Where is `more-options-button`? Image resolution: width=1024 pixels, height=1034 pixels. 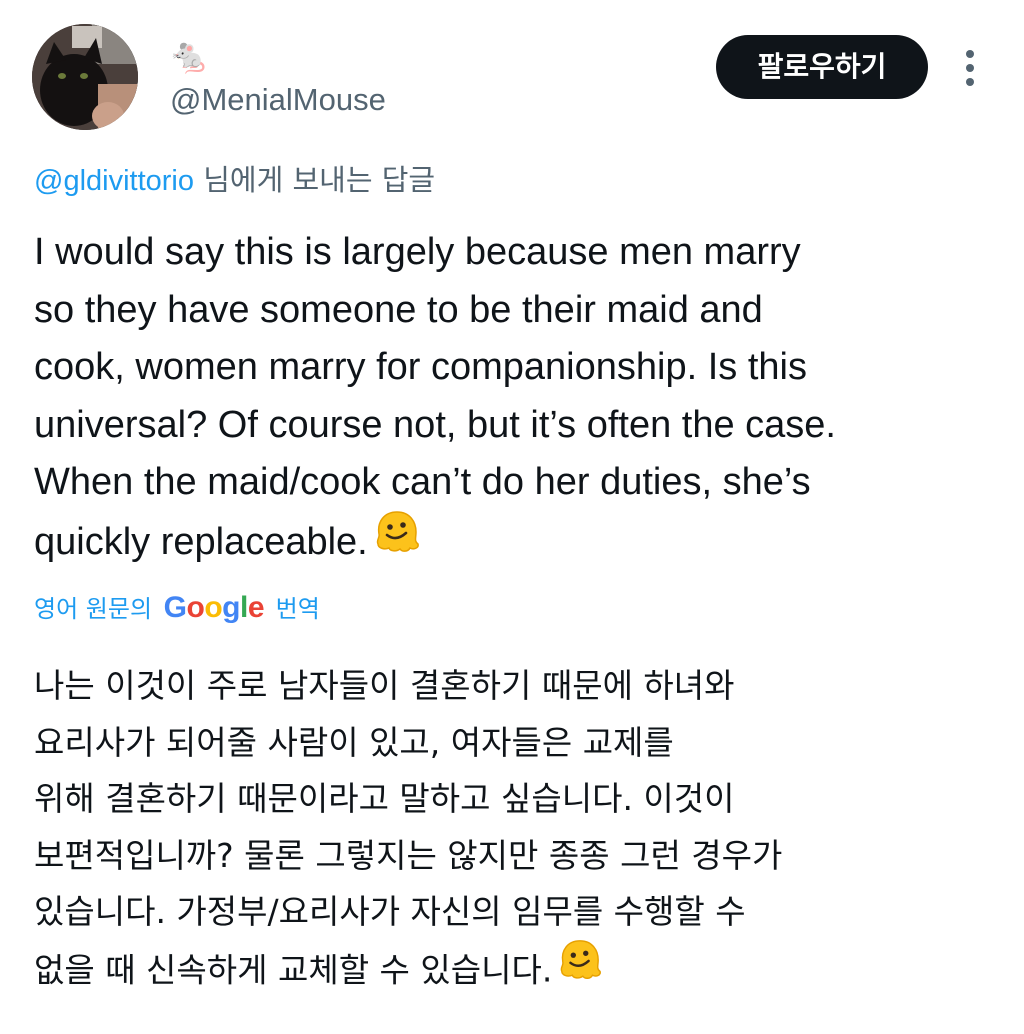 more-options-button is located at coordinates (970, 68).